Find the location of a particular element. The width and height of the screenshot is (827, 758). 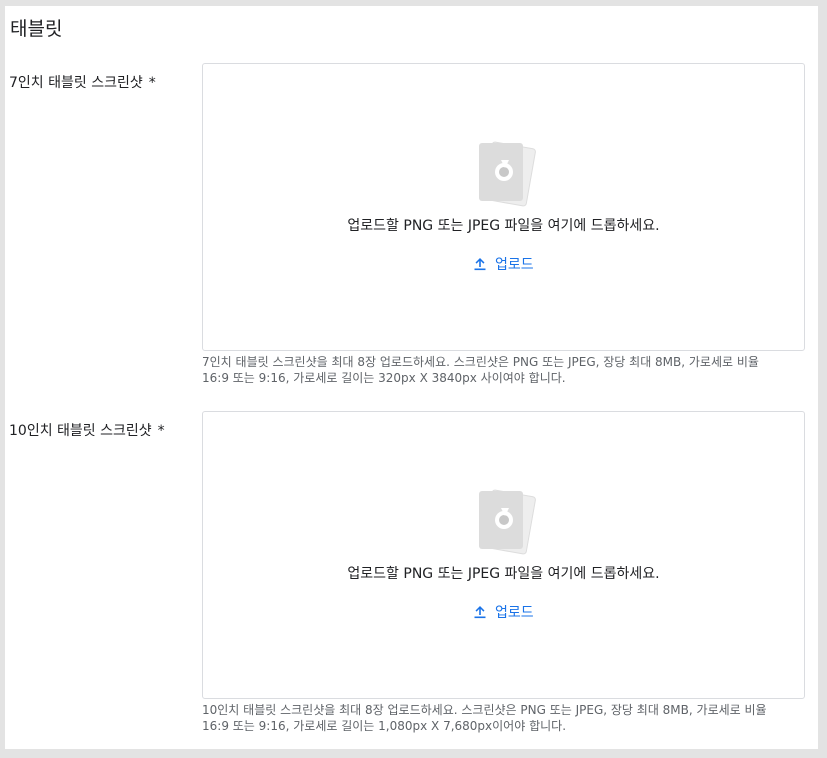

field-label-text: 10인치 태블릿 스크린샷 is located at coordinates (80, 431).